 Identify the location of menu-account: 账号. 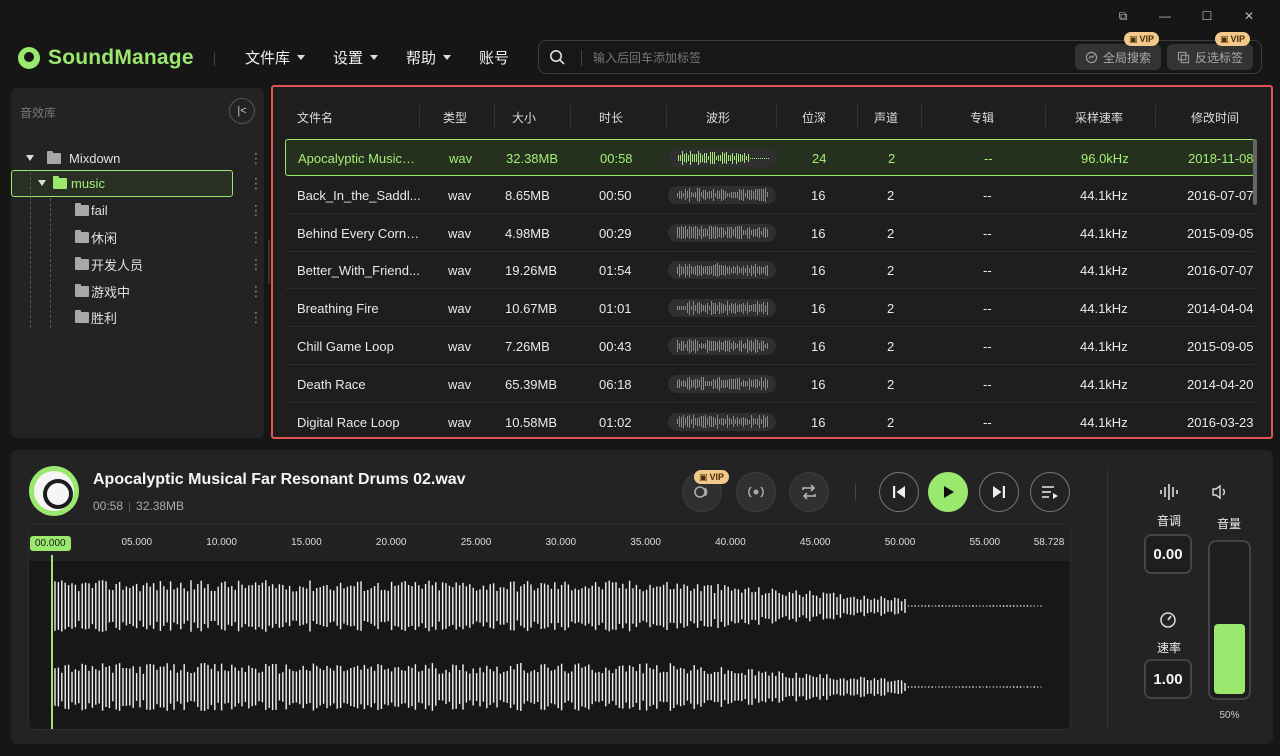
(494, 57).